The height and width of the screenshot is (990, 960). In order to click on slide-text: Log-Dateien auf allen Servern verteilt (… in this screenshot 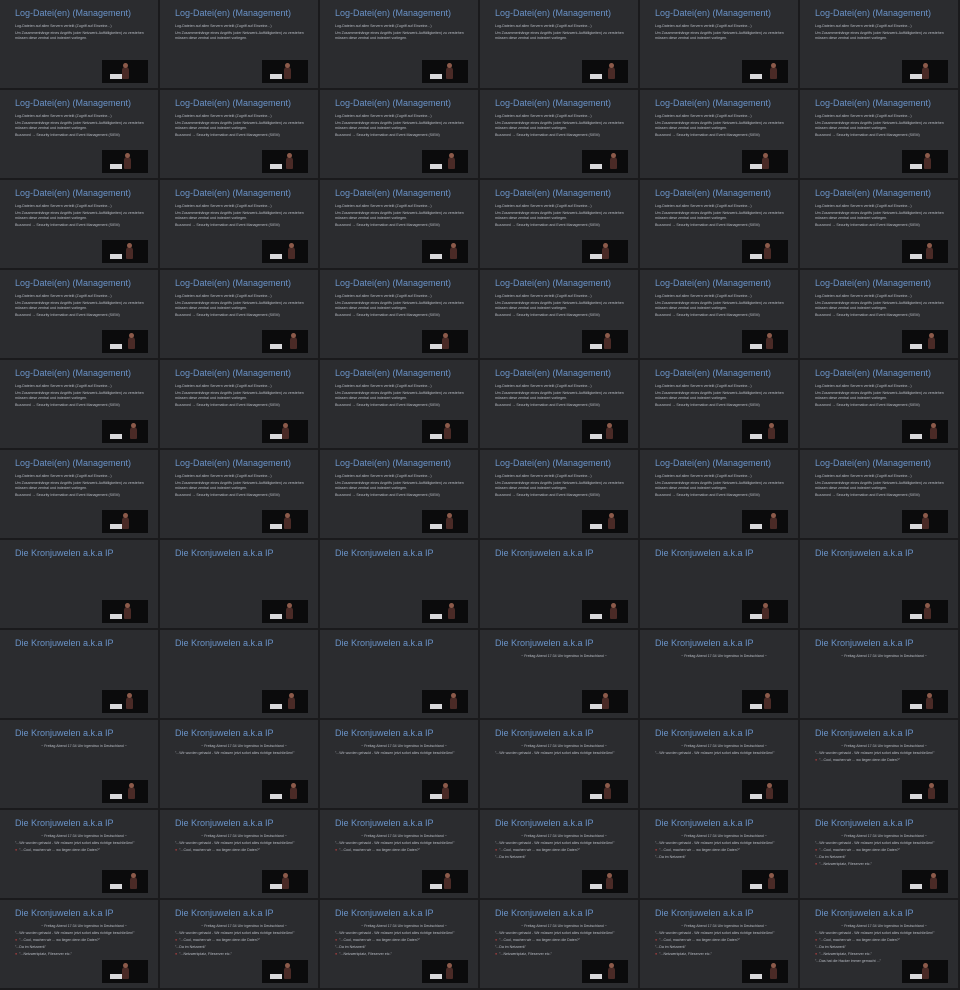, I will do `click(543, 386)`.